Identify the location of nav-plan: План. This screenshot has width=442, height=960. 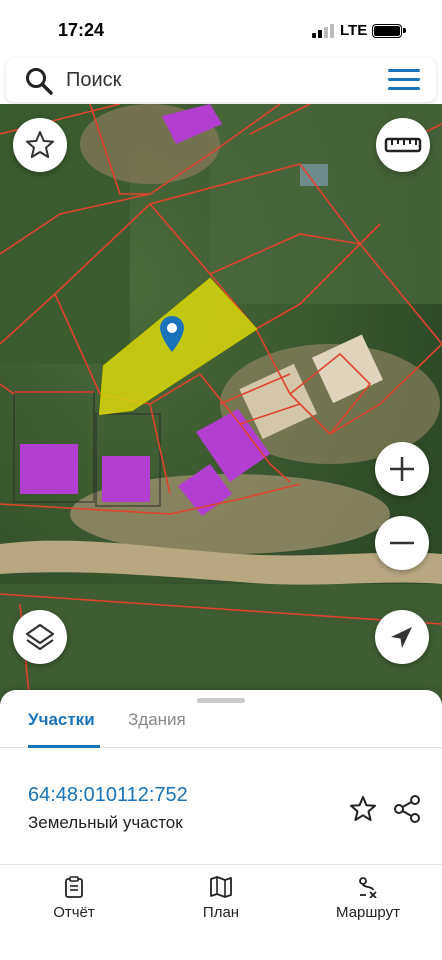
(221, 898).